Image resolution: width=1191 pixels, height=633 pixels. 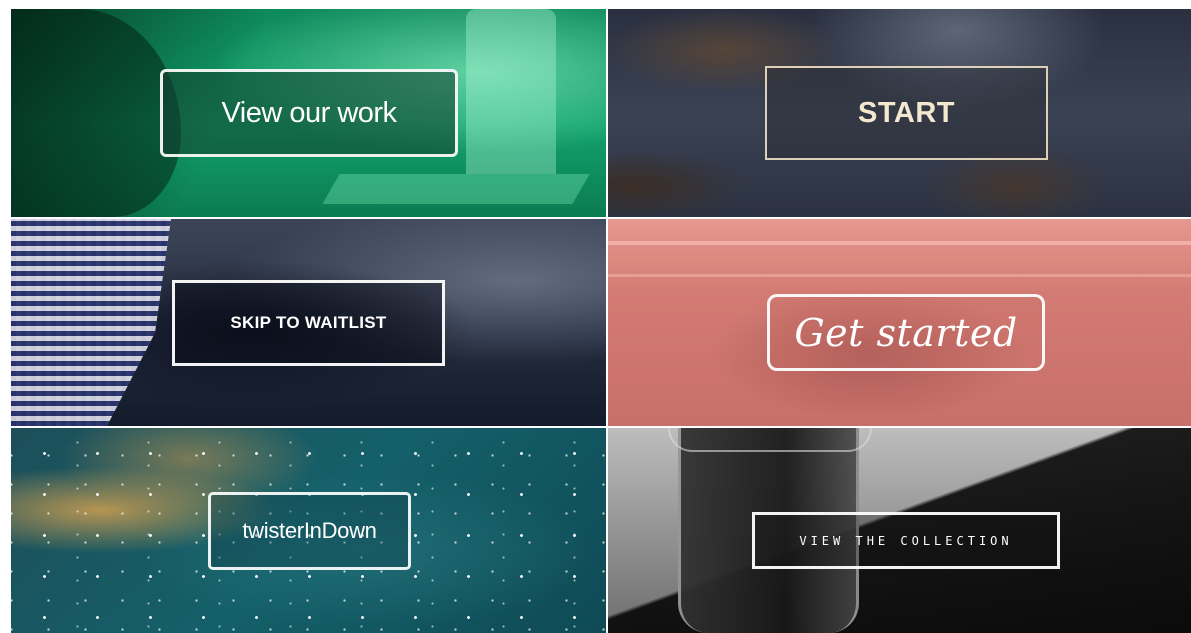 I want to click on view-the-collection-button: VIEW THE COLLECTION, so click(x=906, y=540).